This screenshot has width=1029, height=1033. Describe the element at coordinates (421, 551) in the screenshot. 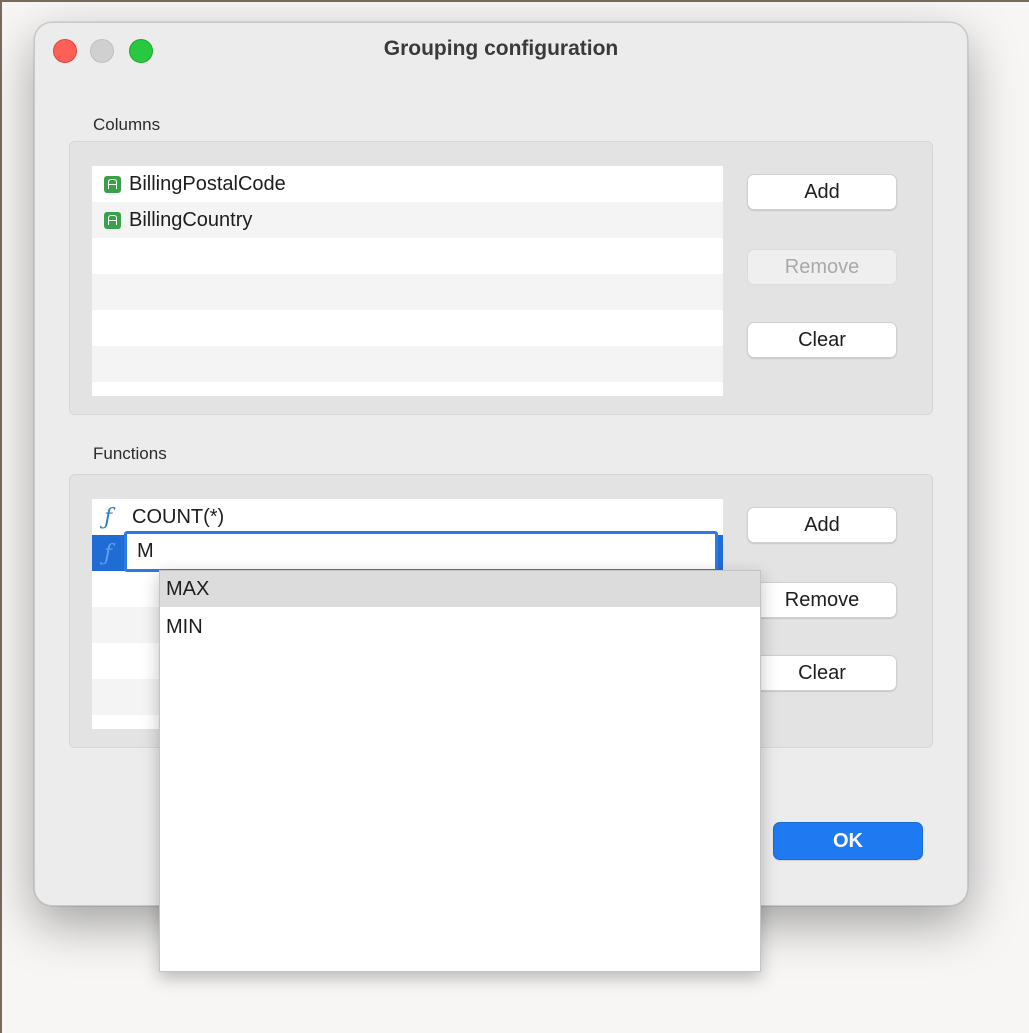

I see `function-edit-input: M` at that location.